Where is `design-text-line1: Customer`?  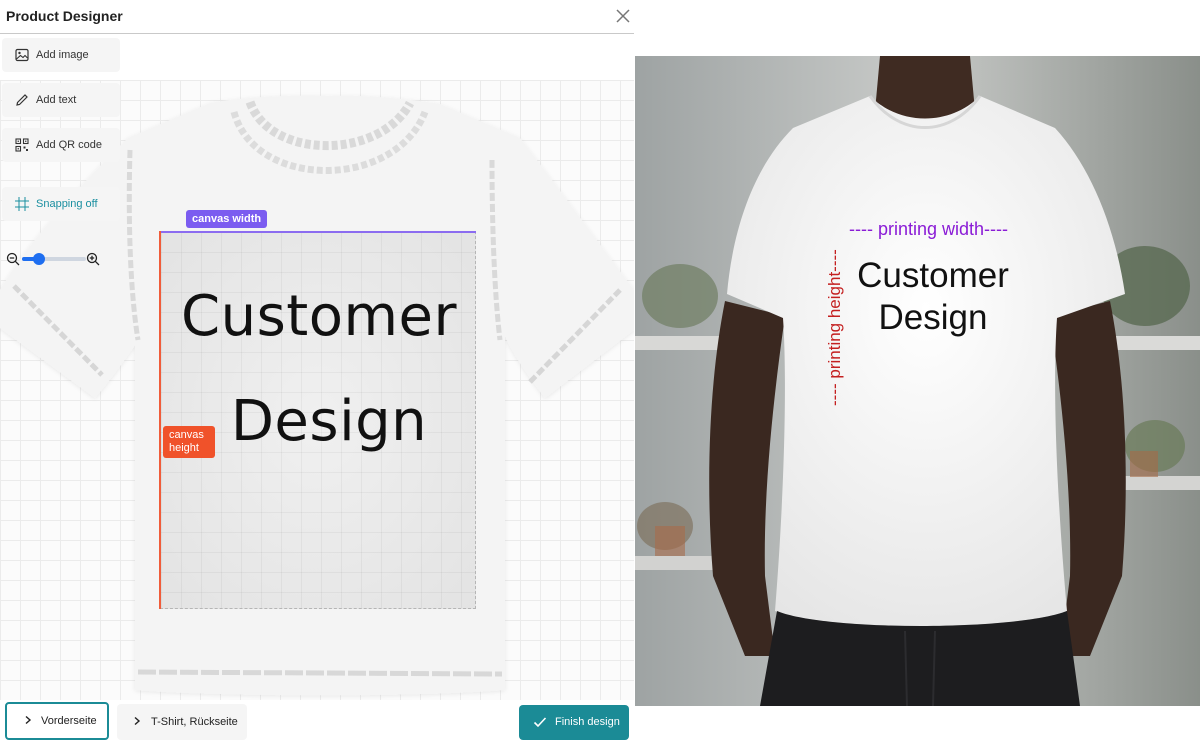
design-text-line1: Customer is located at coordinates (319, 316).